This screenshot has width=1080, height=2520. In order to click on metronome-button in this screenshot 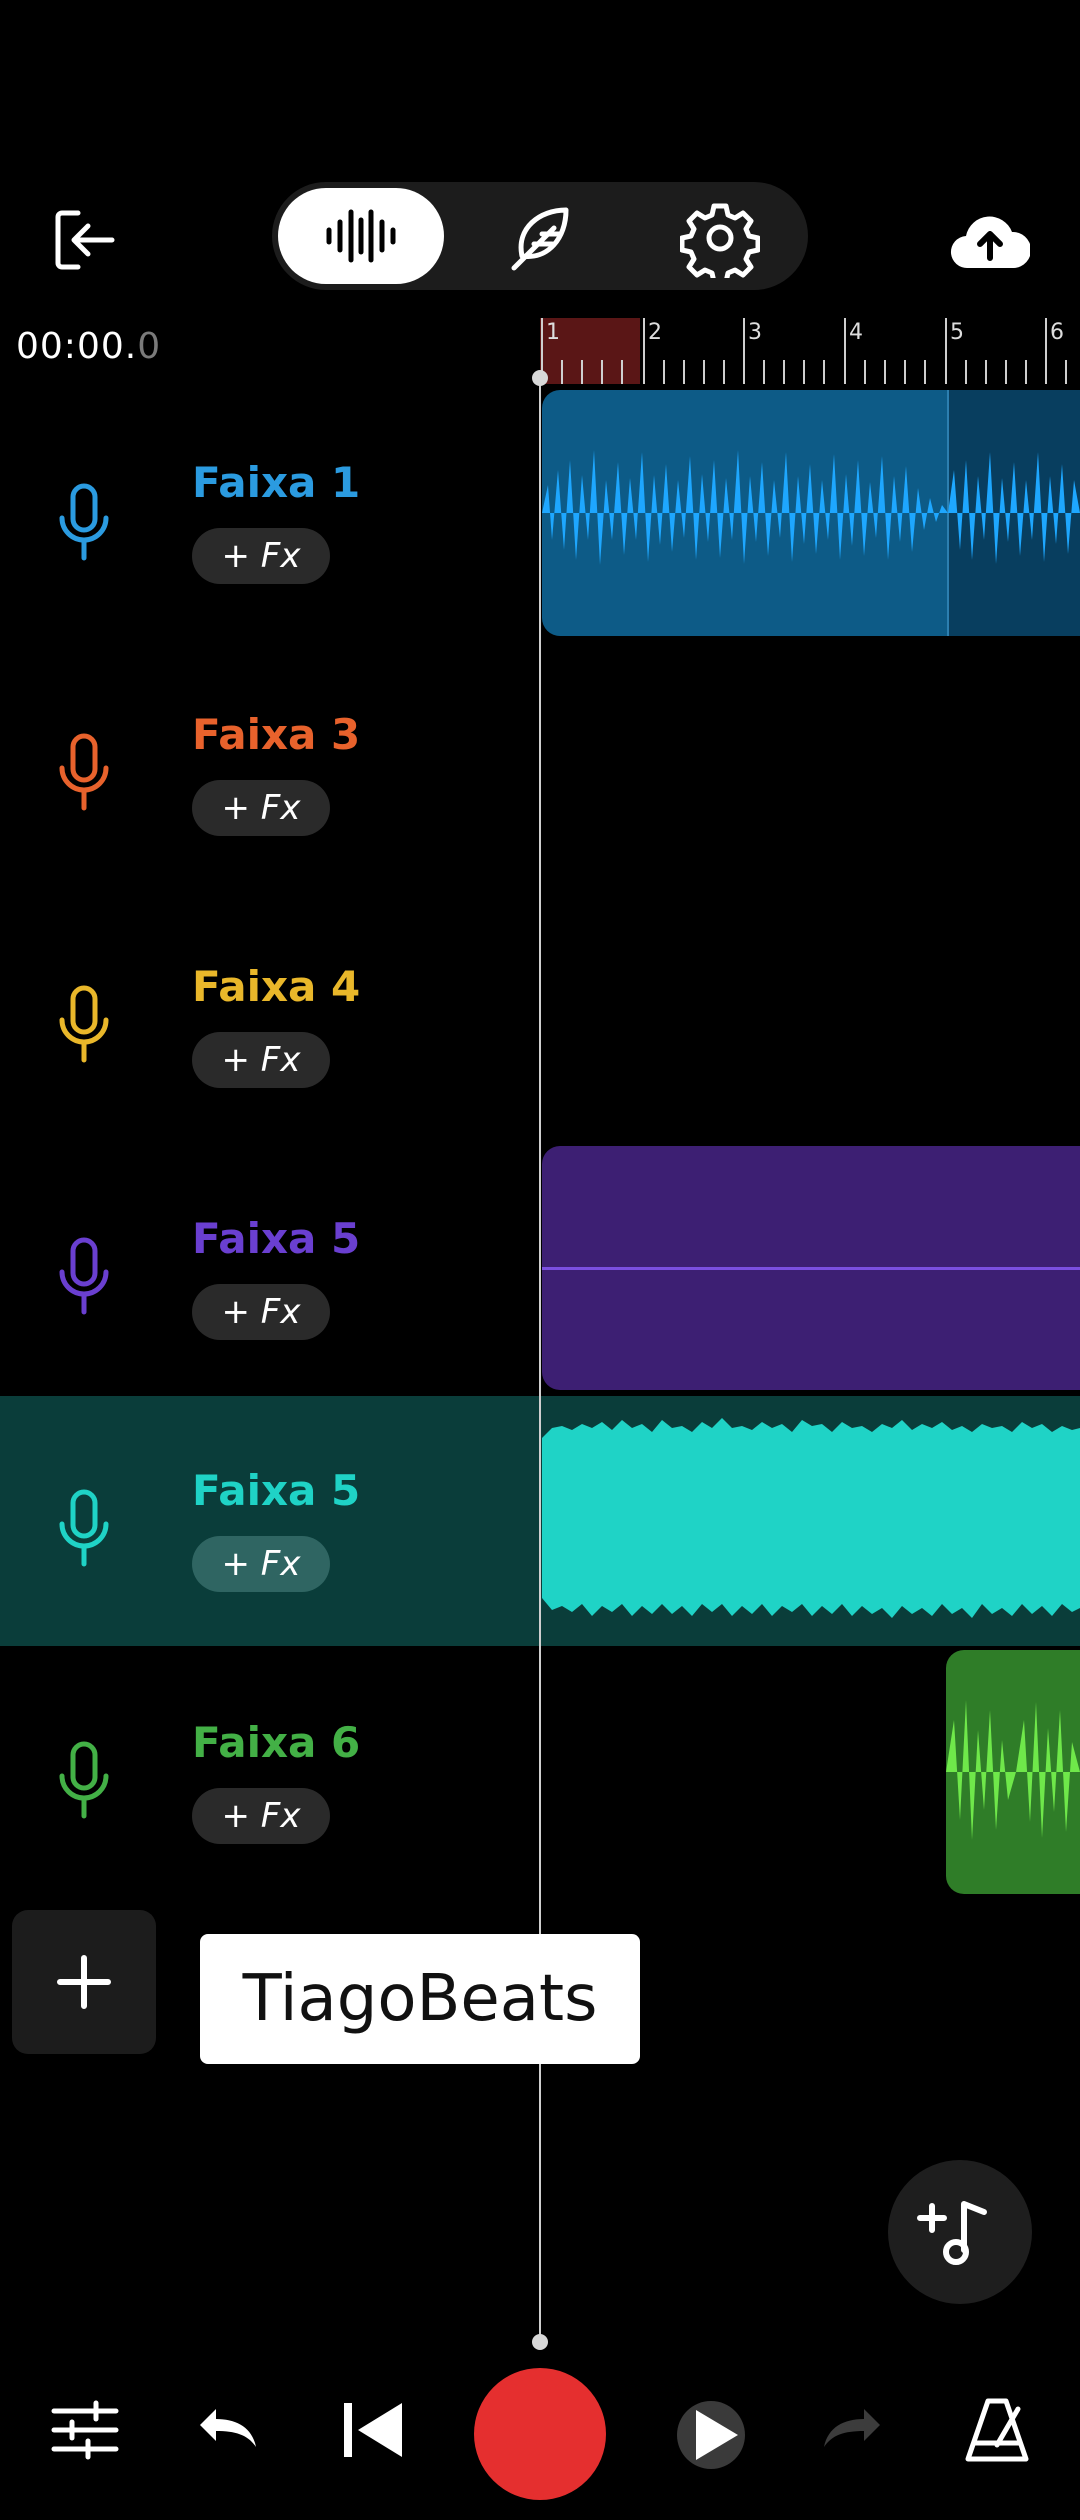, I will do `click(997, 2432)`.